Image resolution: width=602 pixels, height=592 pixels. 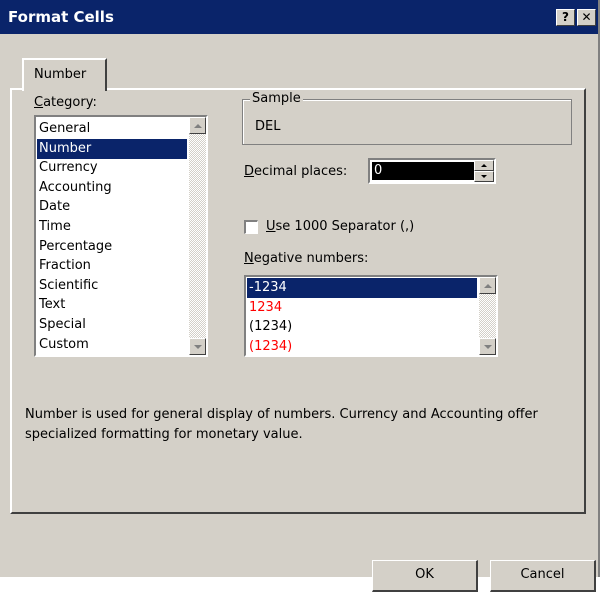 What do you see at coordinates (112, 129) in the screenshot?
I see `category-item: General` at bounding box center [112, 129].